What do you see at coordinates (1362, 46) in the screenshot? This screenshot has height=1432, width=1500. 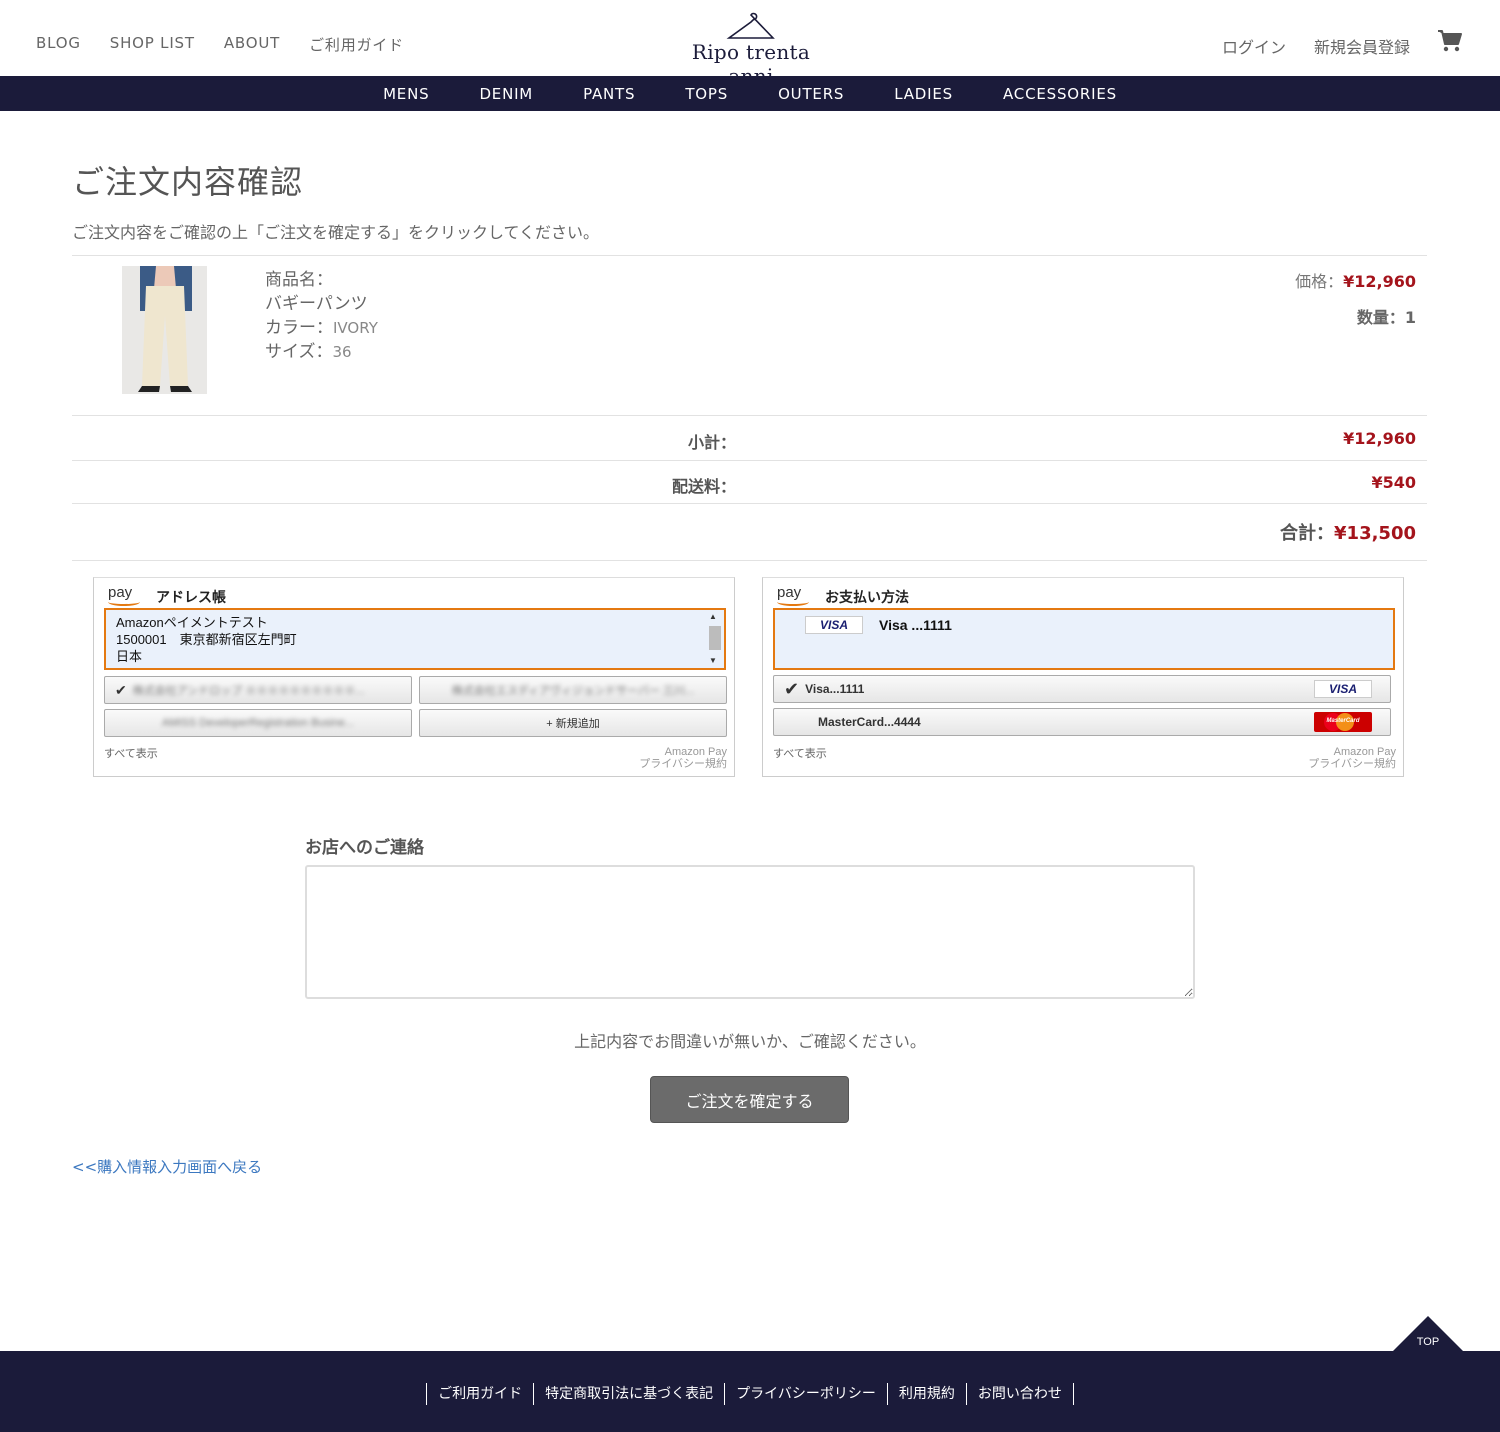 I see `register-link: 新規会員登録` at bounding box center [1362, 46].